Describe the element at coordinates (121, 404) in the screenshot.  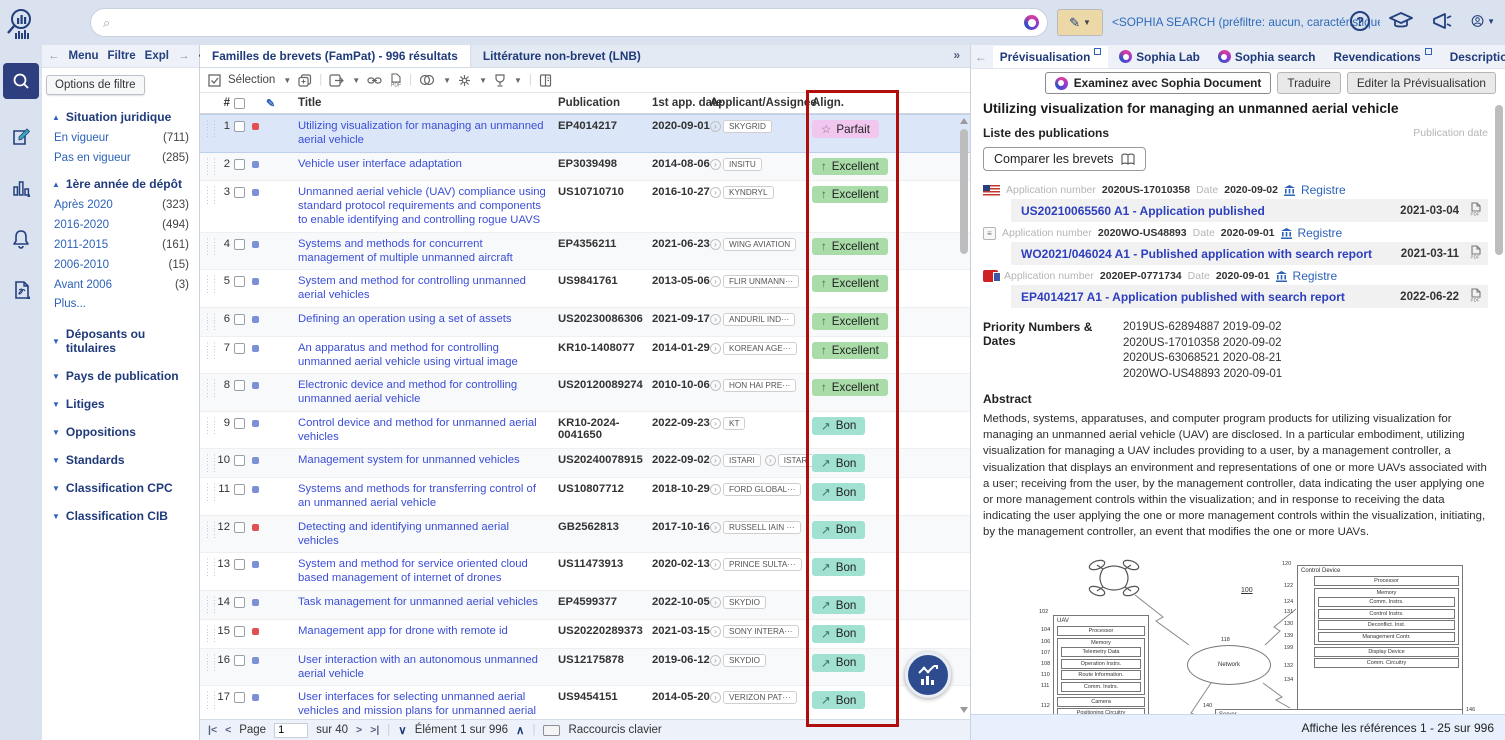
I see `filter-section-header: ▼ Litiges` at that location.